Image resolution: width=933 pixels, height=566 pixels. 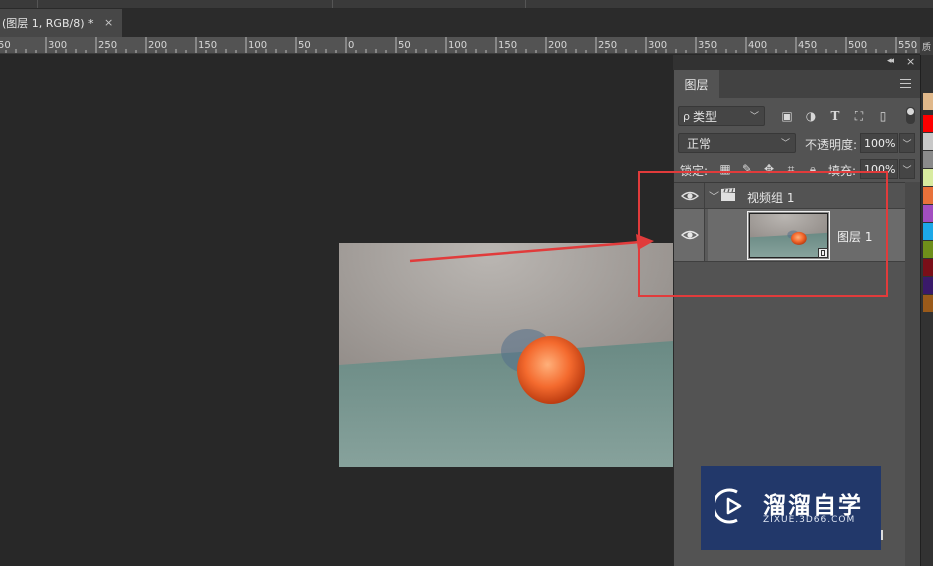 What do you see at coordinates (721, 116) in the screenshot?
I see `kind-filter-dropdown: ρ 类型 ﹀` at bounding box center [721, 116].